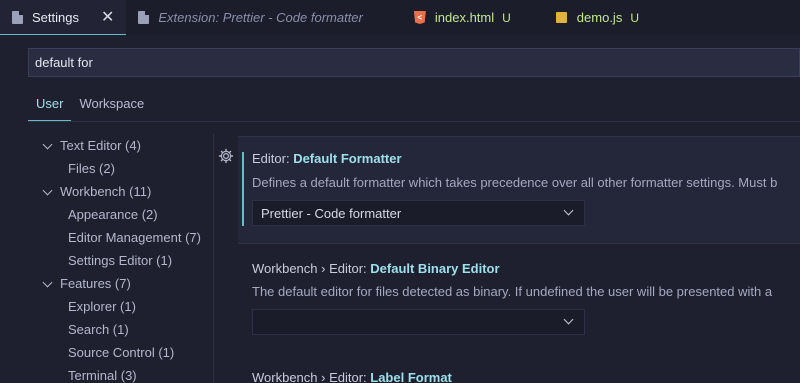  Describe the element at coordinates (113, 214) in the screenshot. I see `toc-label: Appearance (2)` at that location.